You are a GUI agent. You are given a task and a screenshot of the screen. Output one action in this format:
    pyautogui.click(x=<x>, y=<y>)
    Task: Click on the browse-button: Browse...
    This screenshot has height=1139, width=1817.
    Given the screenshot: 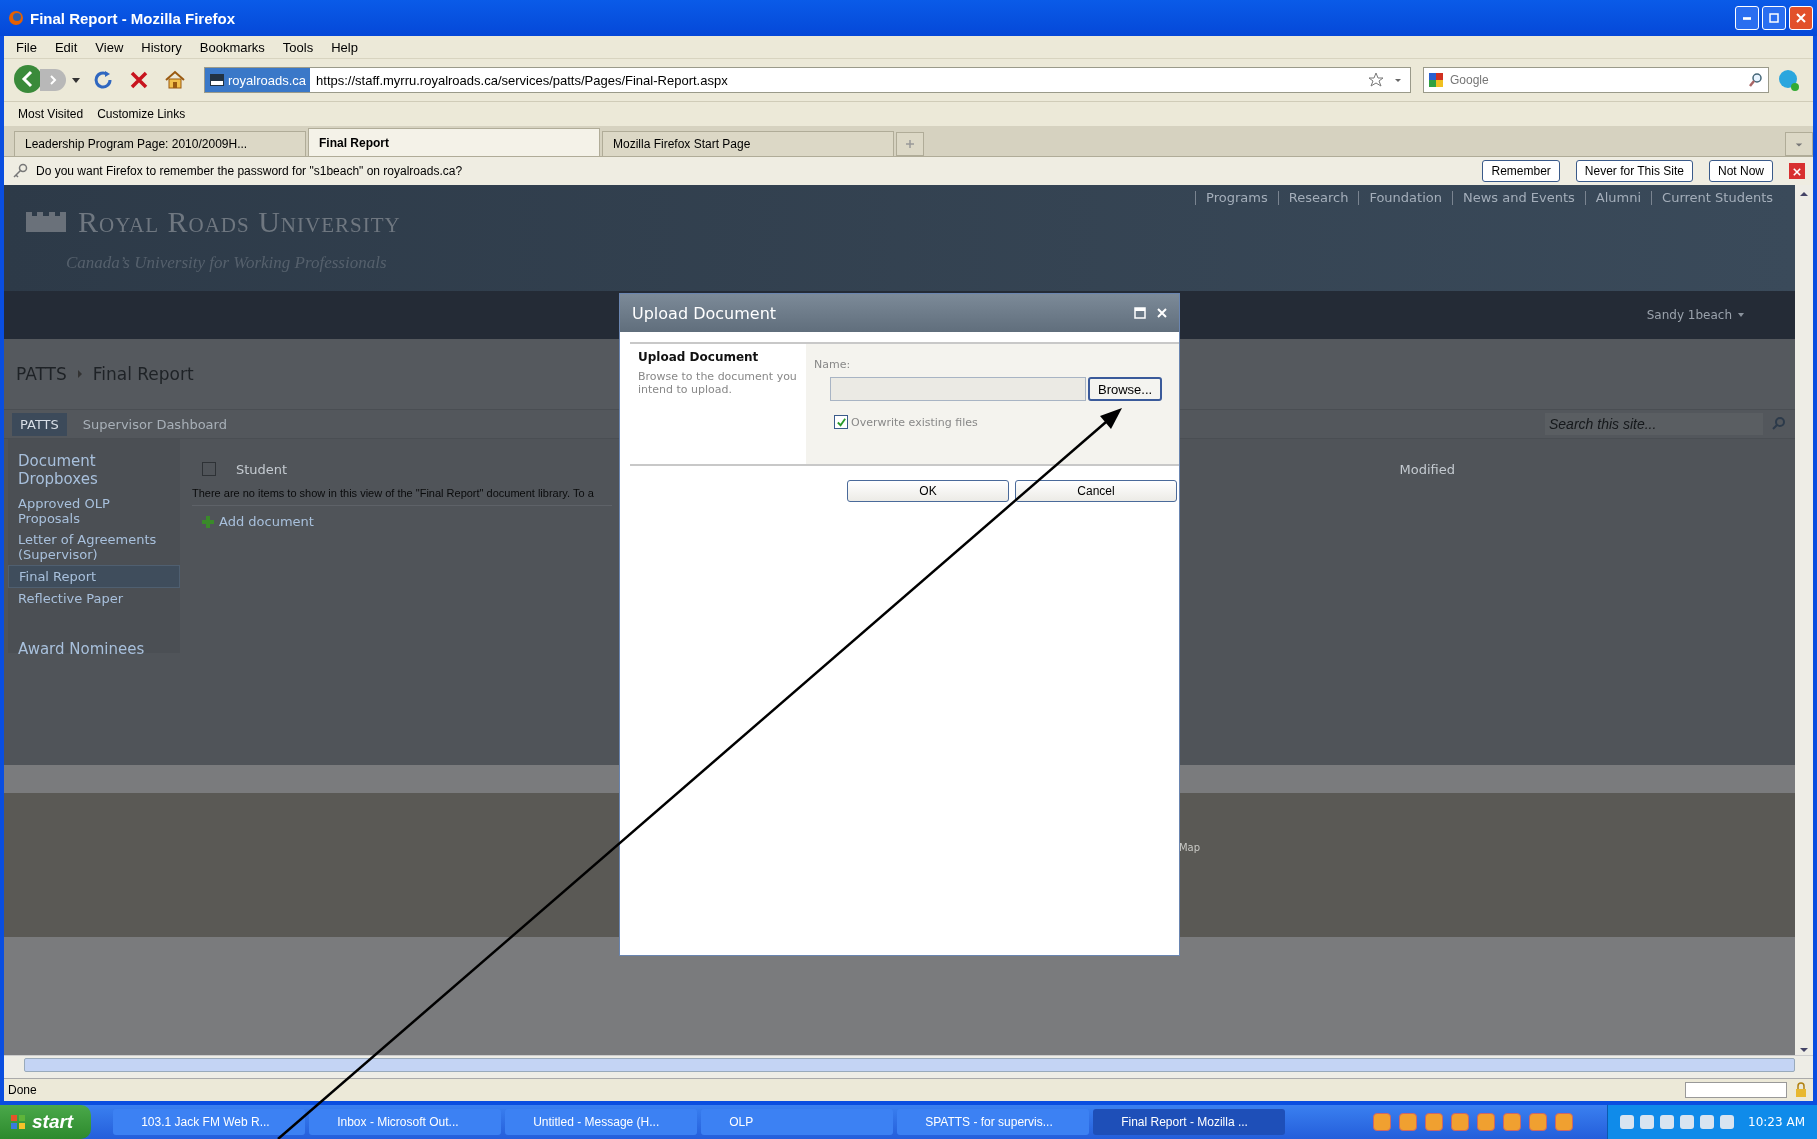 What is the action you would take?
    pyautogui.click(x=1125, y=389)
    